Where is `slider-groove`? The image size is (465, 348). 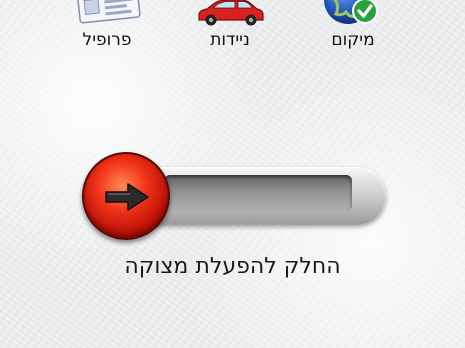
slider-groove is located at coordinates (258, 193).